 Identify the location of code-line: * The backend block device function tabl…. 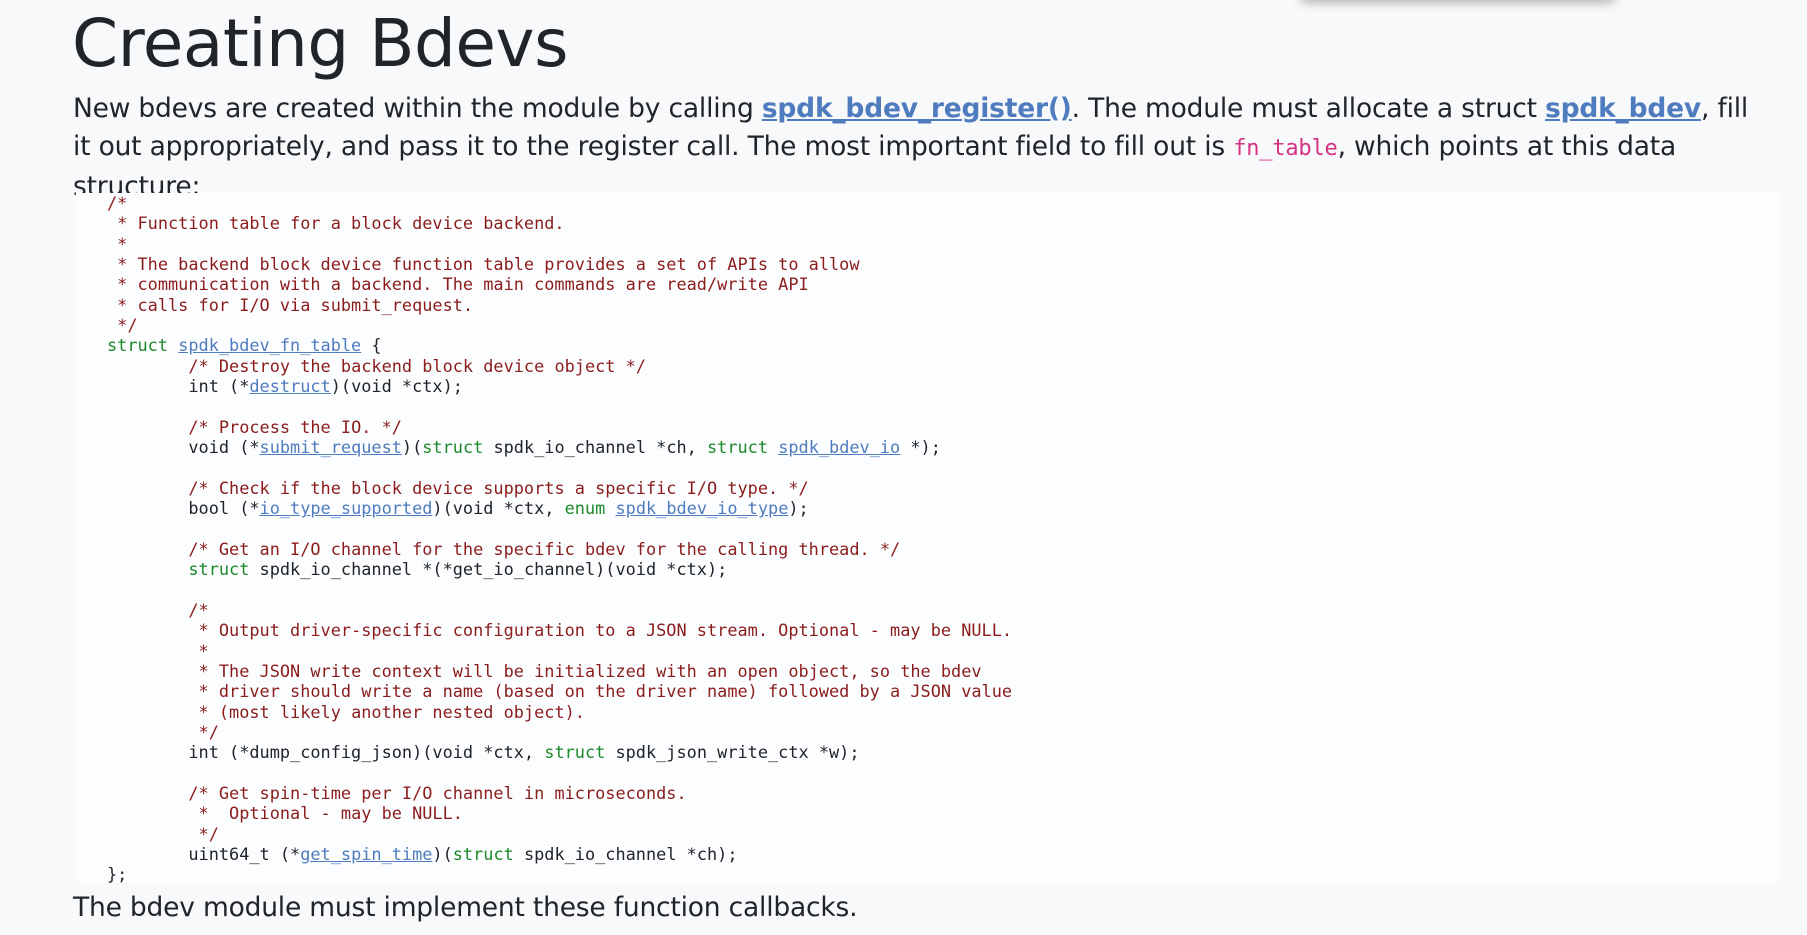
(943, 264).